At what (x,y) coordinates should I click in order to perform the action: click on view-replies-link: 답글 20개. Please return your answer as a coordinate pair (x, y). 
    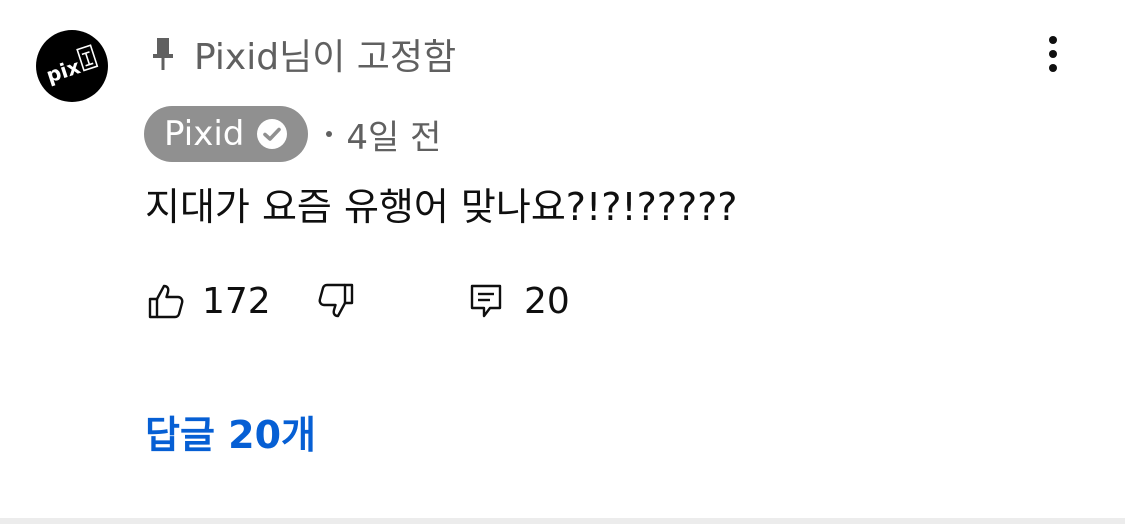
    Looking at the image, I should click on (230, 431).